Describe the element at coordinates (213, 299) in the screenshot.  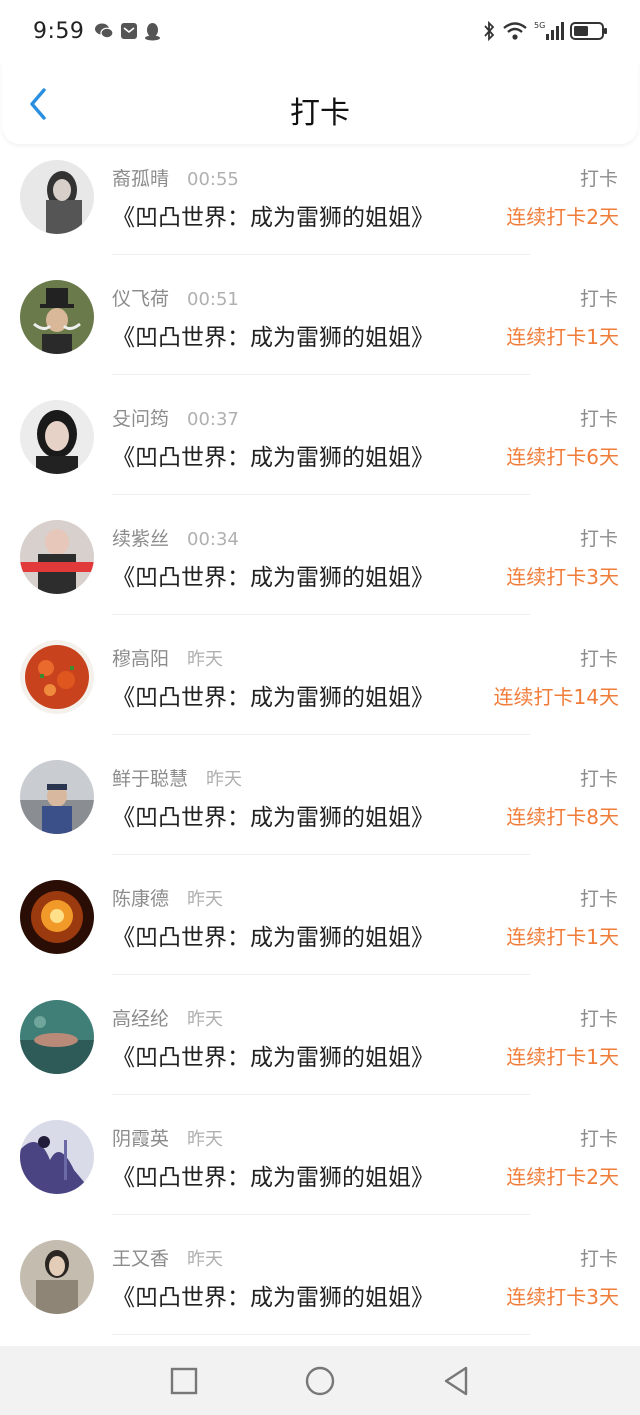
I see `checkin-time: 00:51` at that location.